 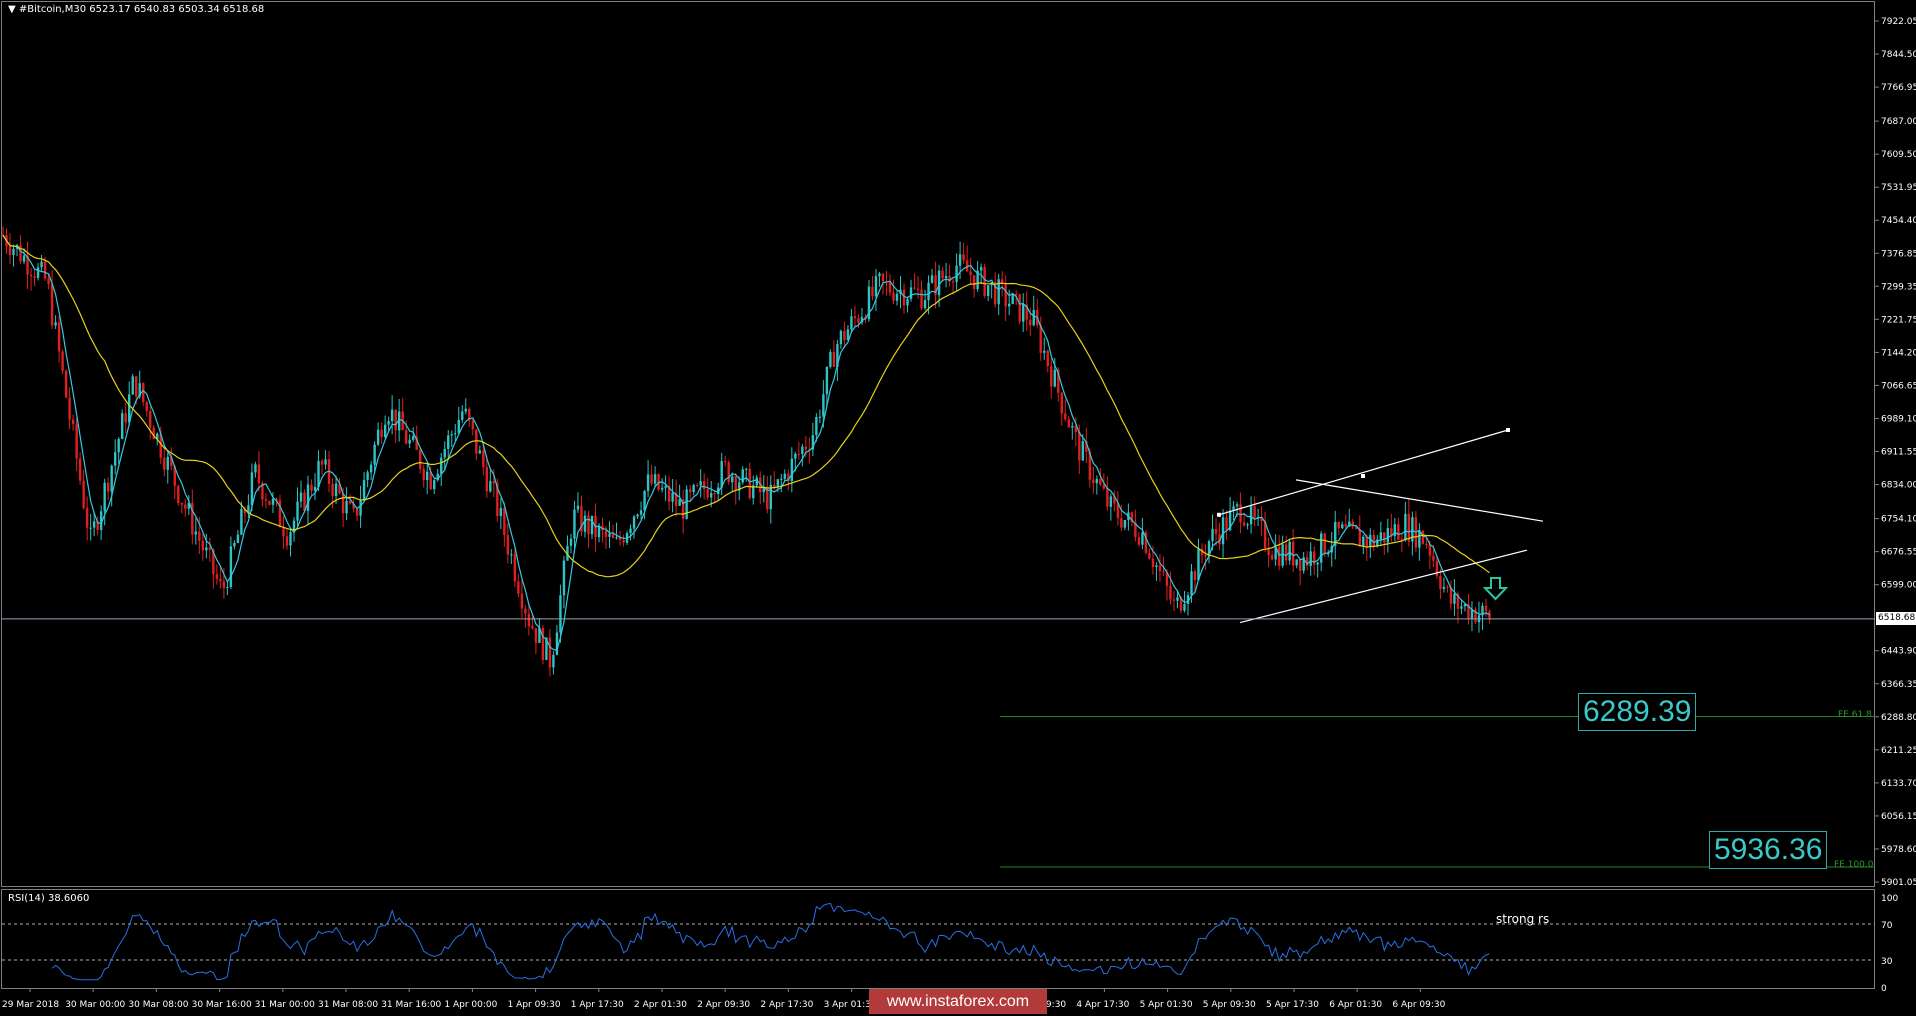 What do you see at coordinates (786, 1005) in the screenshot?
I see `time-label: 2 Apr 17:30` at bounding box center [786, 1005].